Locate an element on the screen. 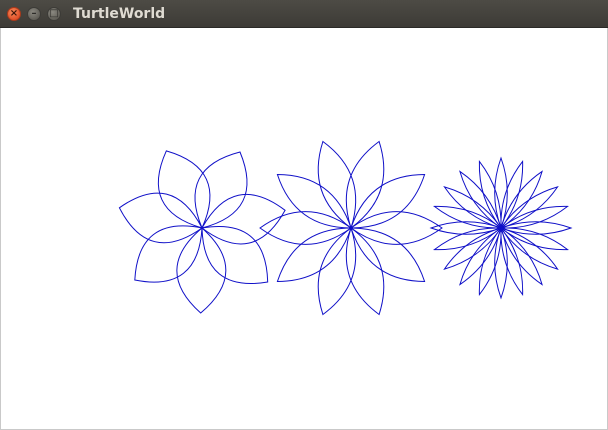 Image resolution: width=608 pixels, height=430 pixels. close-icon: × is located at coordinates (14, 13).